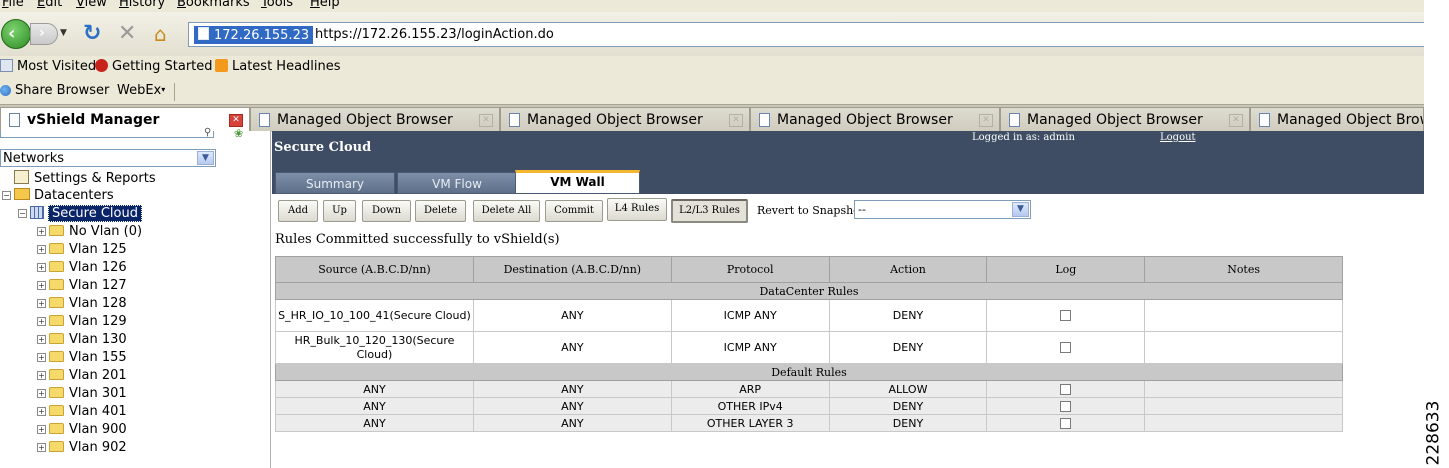  I want to click on tree-item-vlan: + Vlan 401, so click(82, 413).